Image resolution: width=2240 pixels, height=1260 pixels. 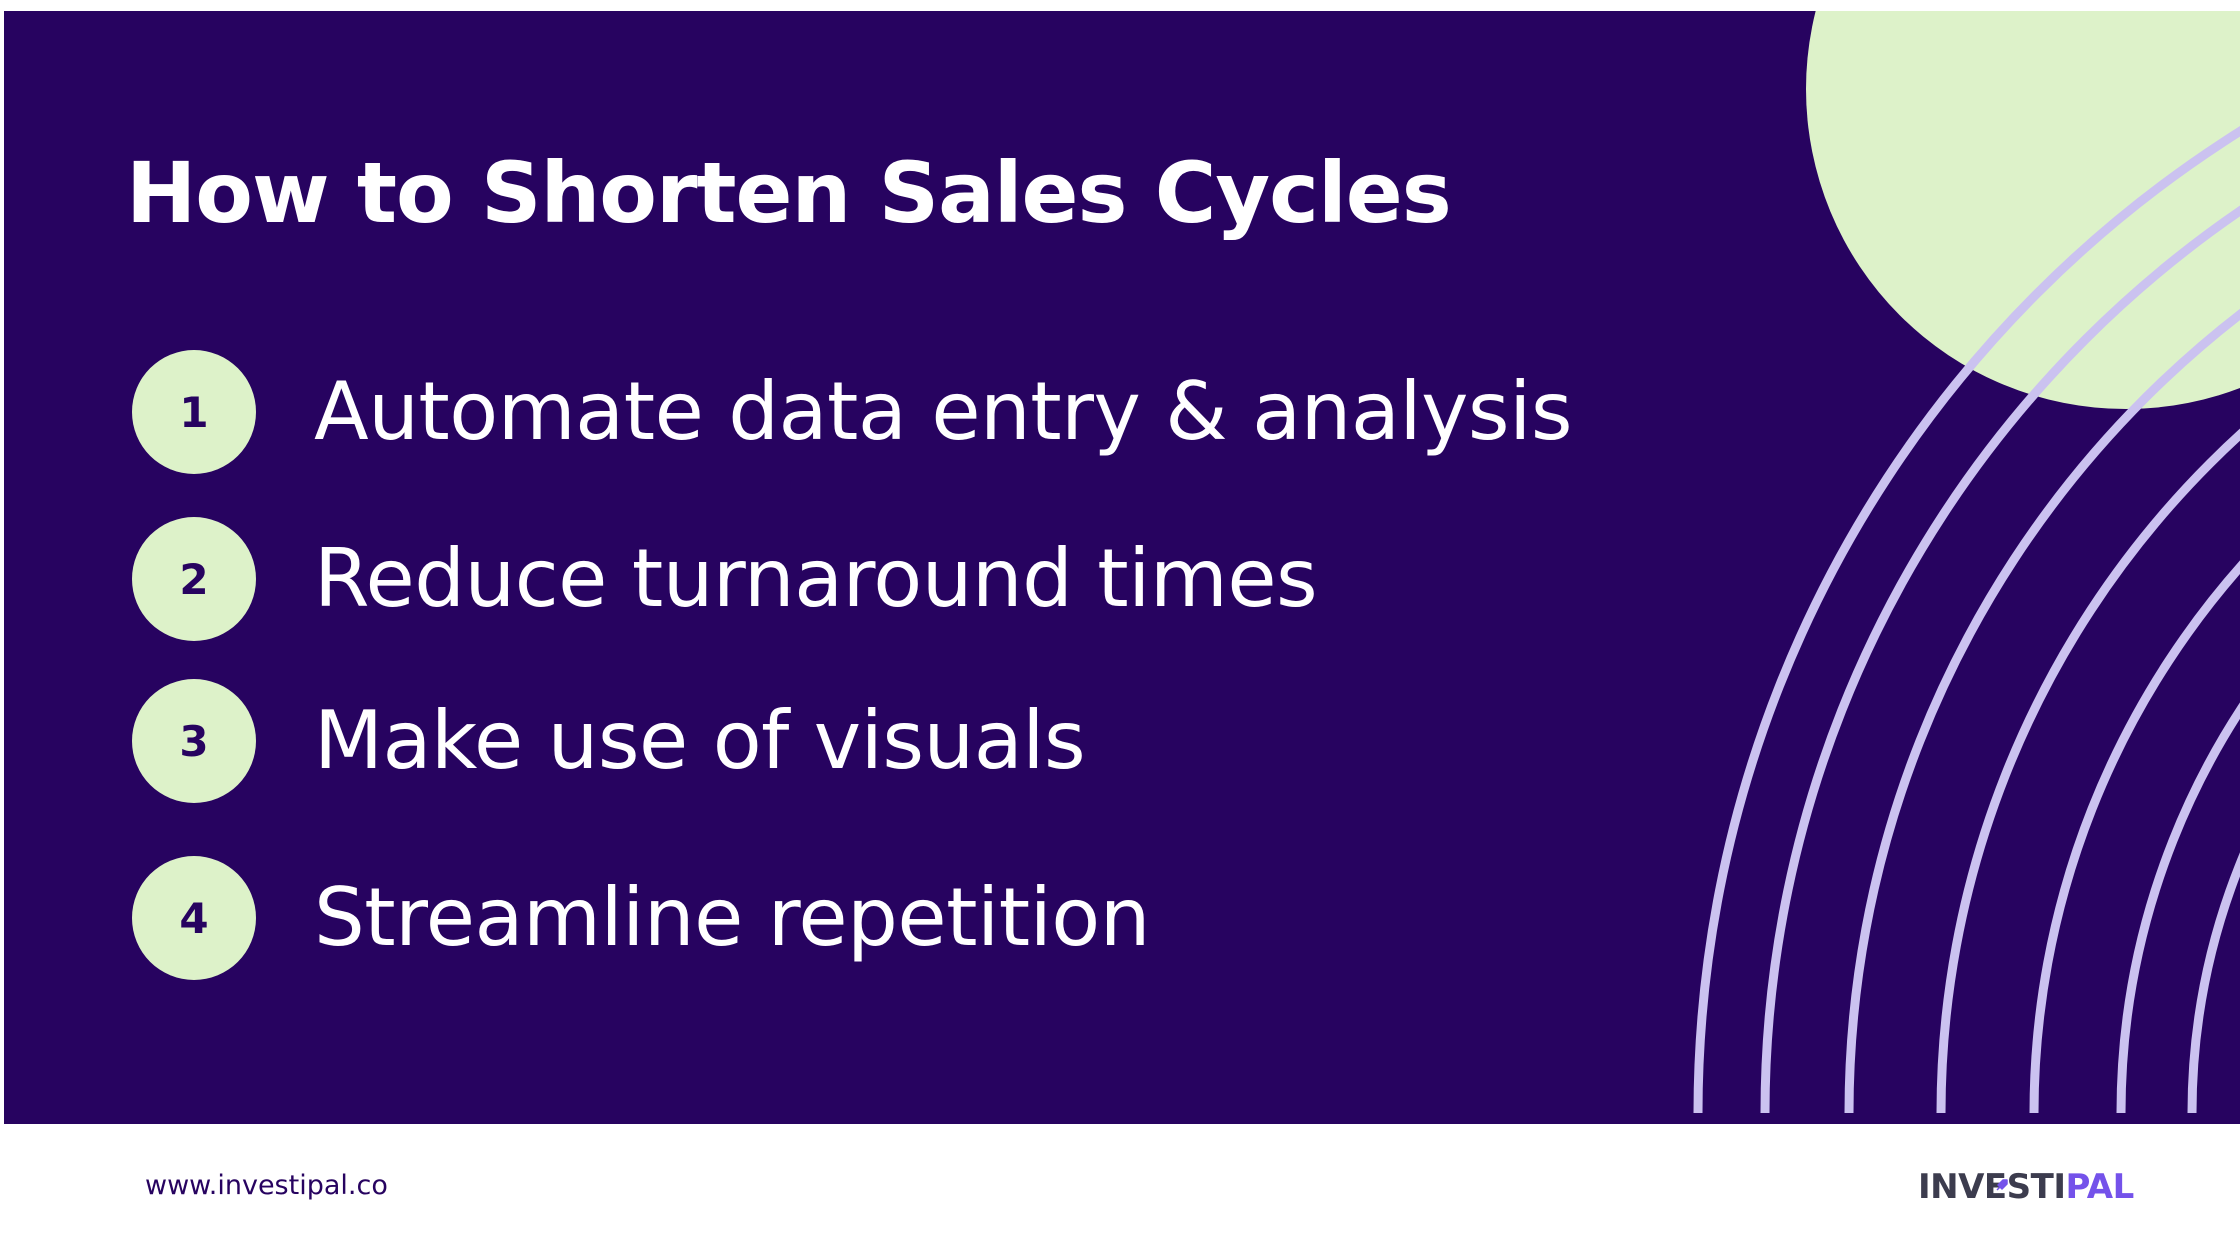 What do you see at coordinates (2023, 210) in the screenshot?
I see `decor-circle` at bounding box center [2023, 210].